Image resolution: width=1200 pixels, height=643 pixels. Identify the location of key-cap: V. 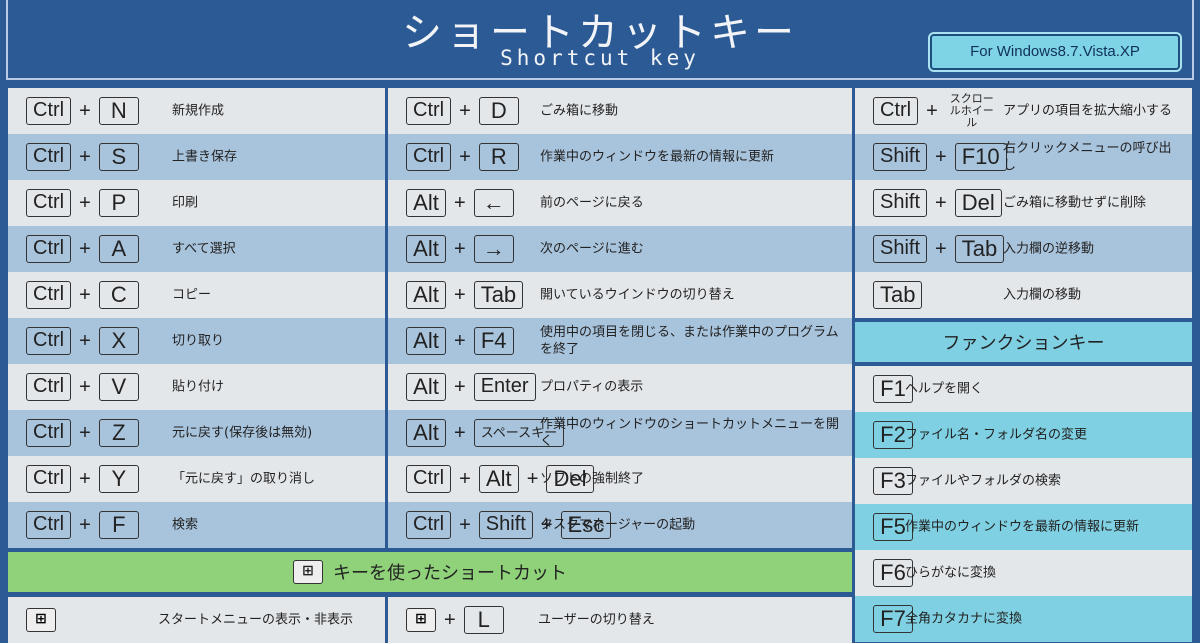
(118, 387).